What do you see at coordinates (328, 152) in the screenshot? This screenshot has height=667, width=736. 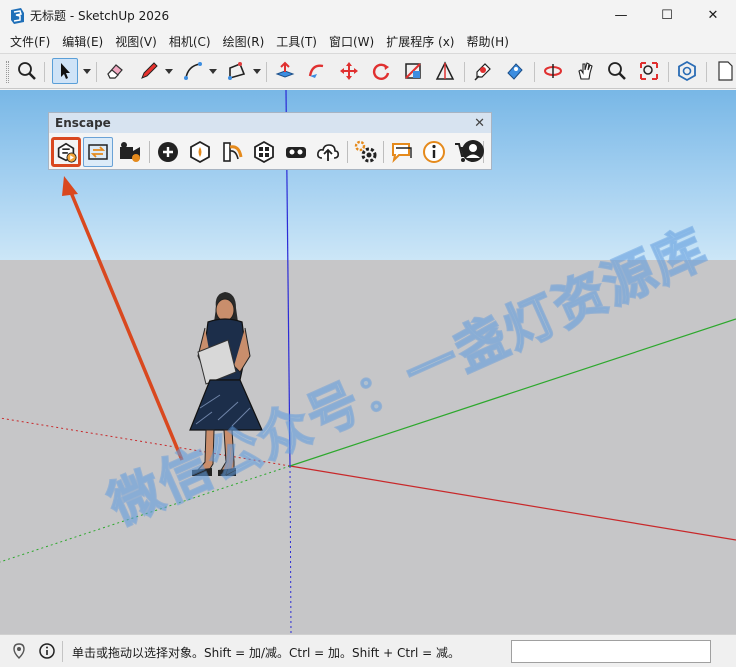 I see `upload-icon` at bounding box center [328, 152].